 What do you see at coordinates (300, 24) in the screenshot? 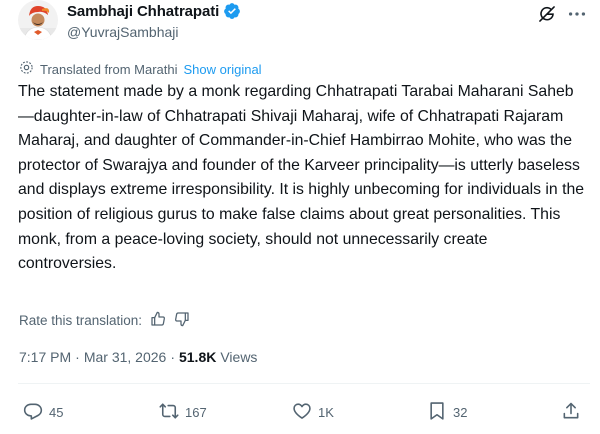
I see `tweet-header: Sambhaji Chhatrapati @YuvrajSambhaji` at bounding box center [300, 24].